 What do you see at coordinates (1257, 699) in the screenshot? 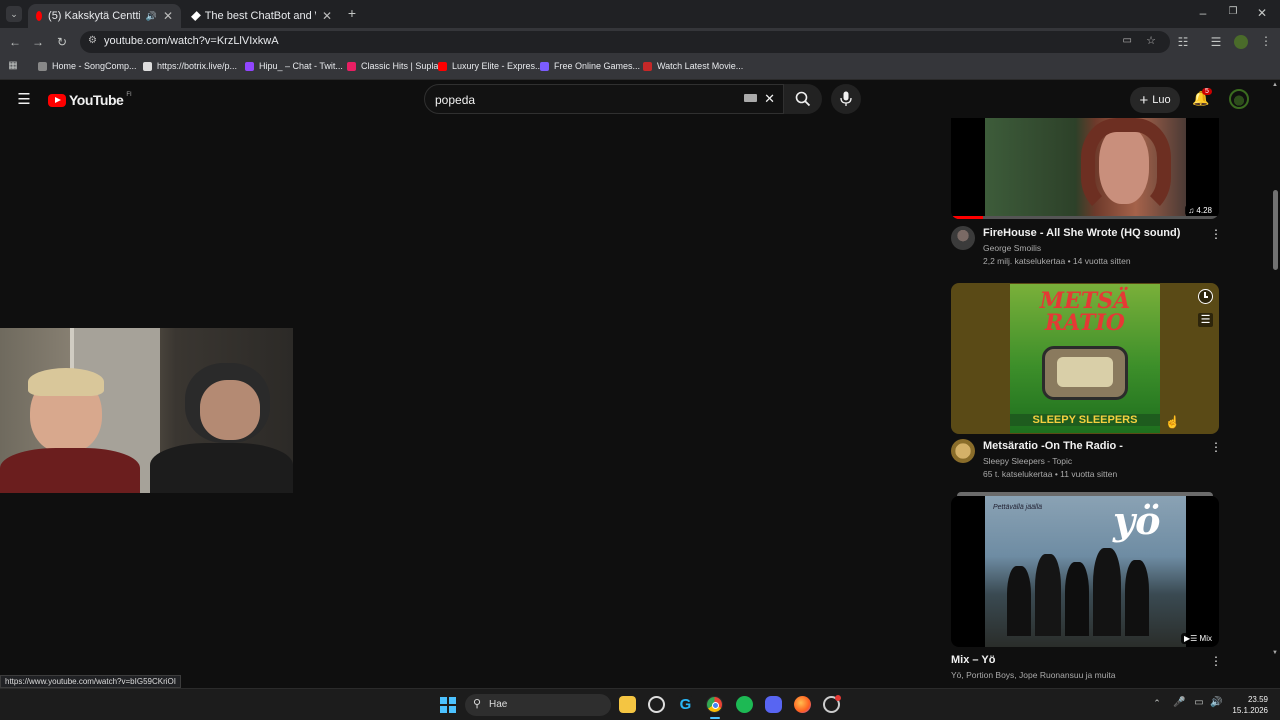
I see `clock-time: 23.59` at bounding box center [1257, 699].